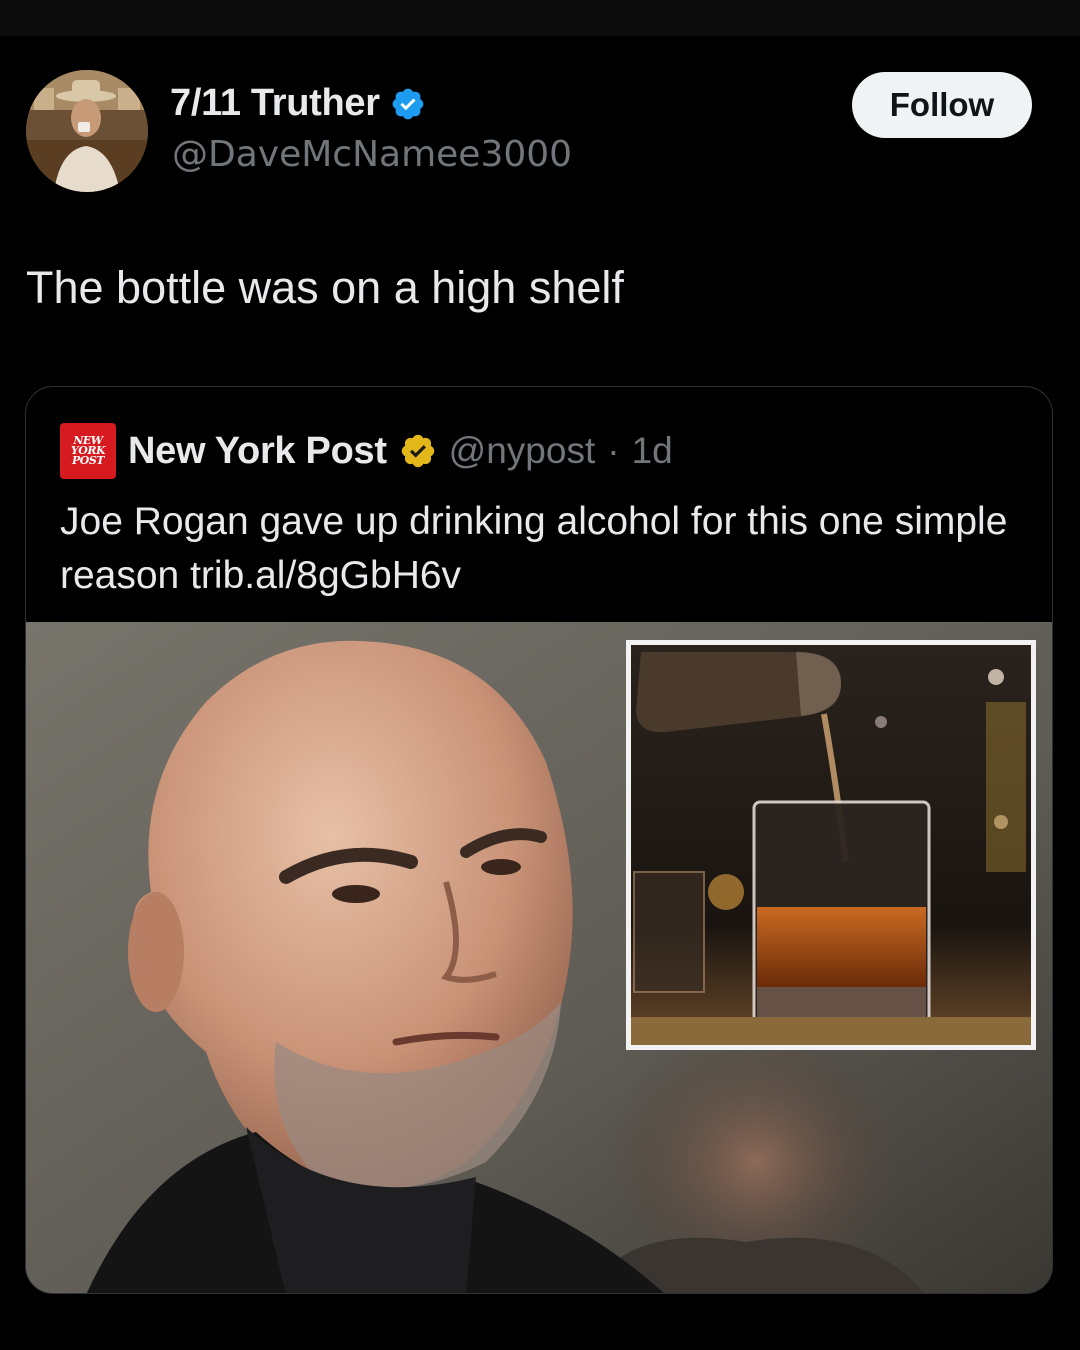 Image resolution: width=1080 pixels, height=1350 pixels. Describe the element at coordinates (88, 451) in the screenshot. I see `nypost-logo: NEW YORK POST` at that location.